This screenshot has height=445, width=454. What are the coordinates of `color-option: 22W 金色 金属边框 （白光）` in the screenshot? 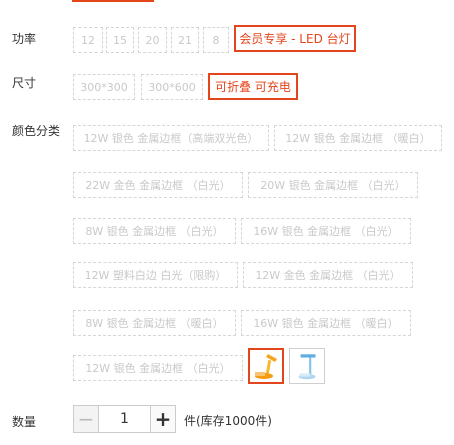 It's located at (158, 185).